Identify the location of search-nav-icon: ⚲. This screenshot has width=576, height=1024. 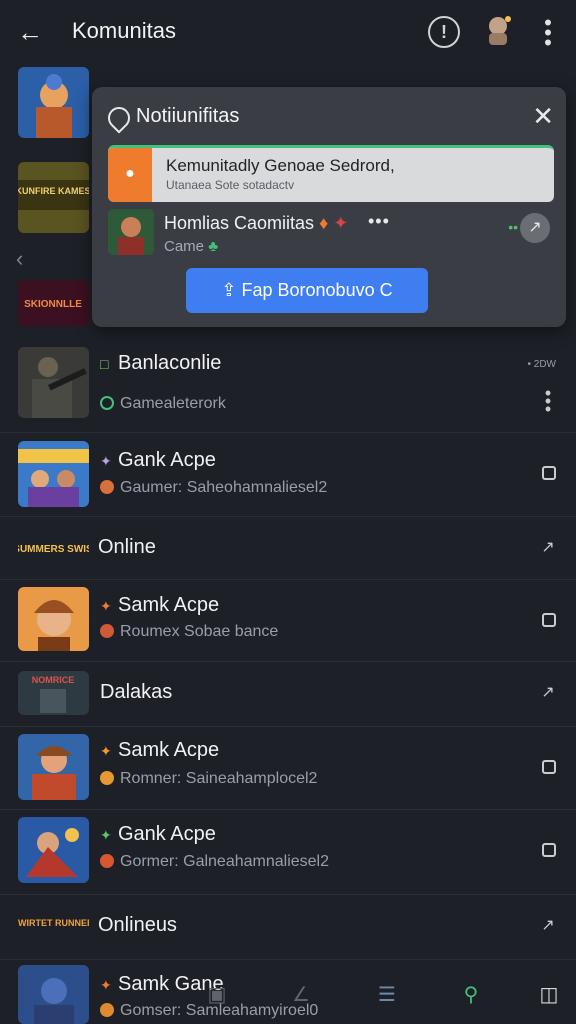
(471, 995).